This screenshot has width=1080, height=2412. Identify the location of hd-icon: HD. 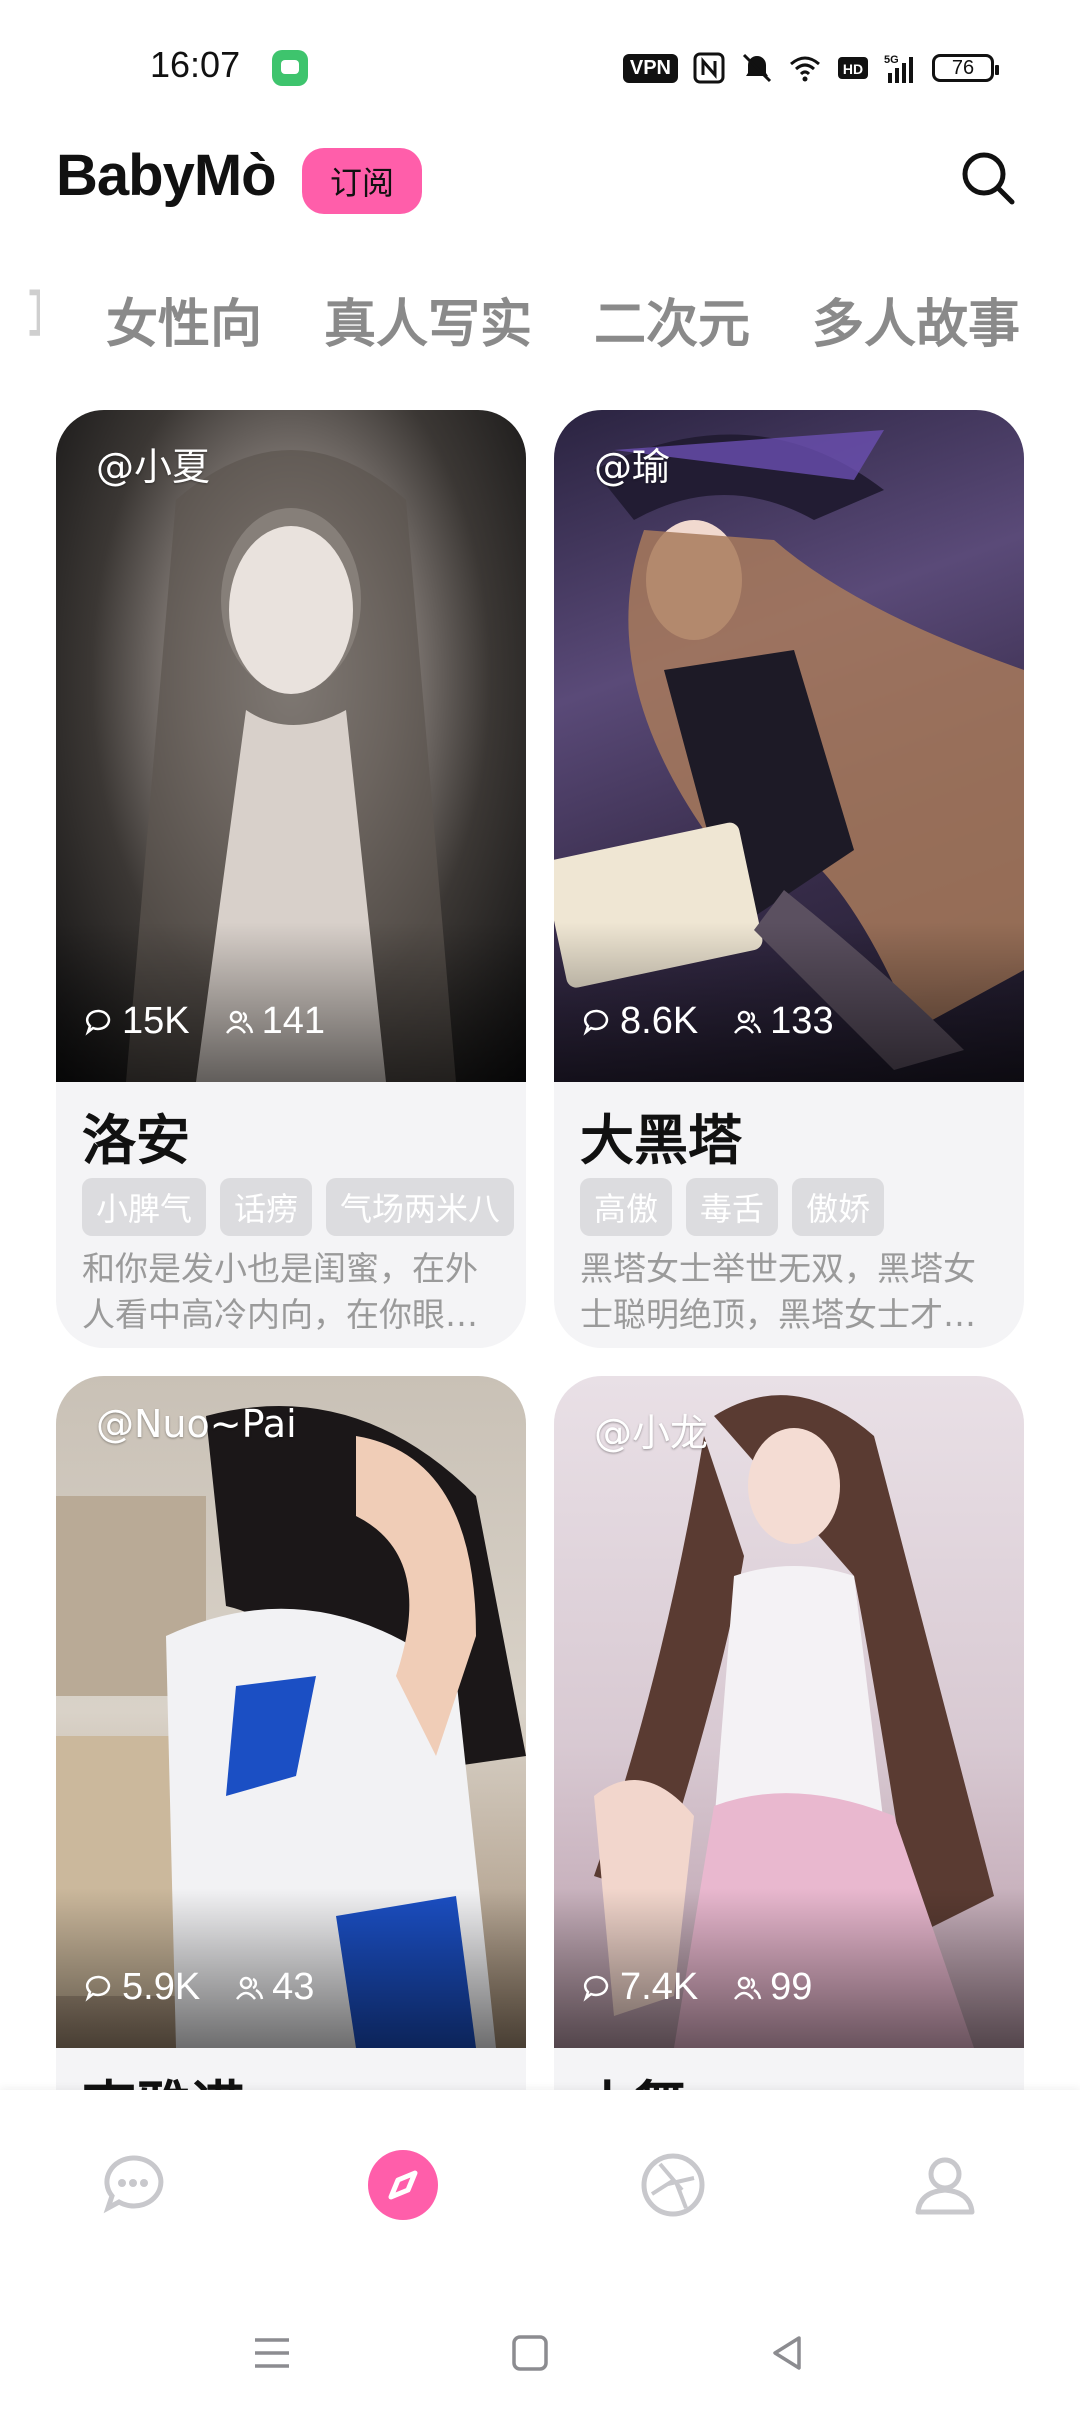
(853, 68).